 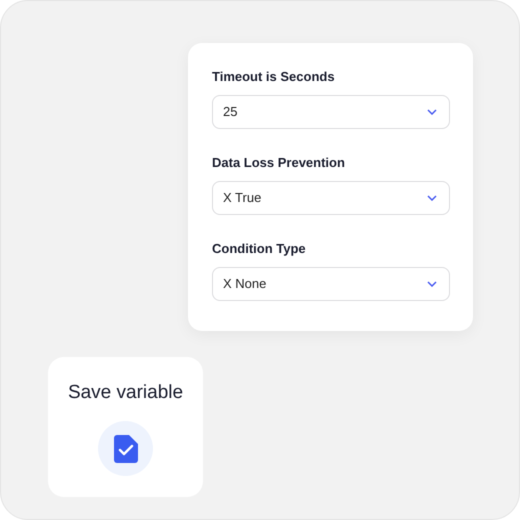 I want to click on field-label: Data Loss Prevention, so click(x=279, y=163).